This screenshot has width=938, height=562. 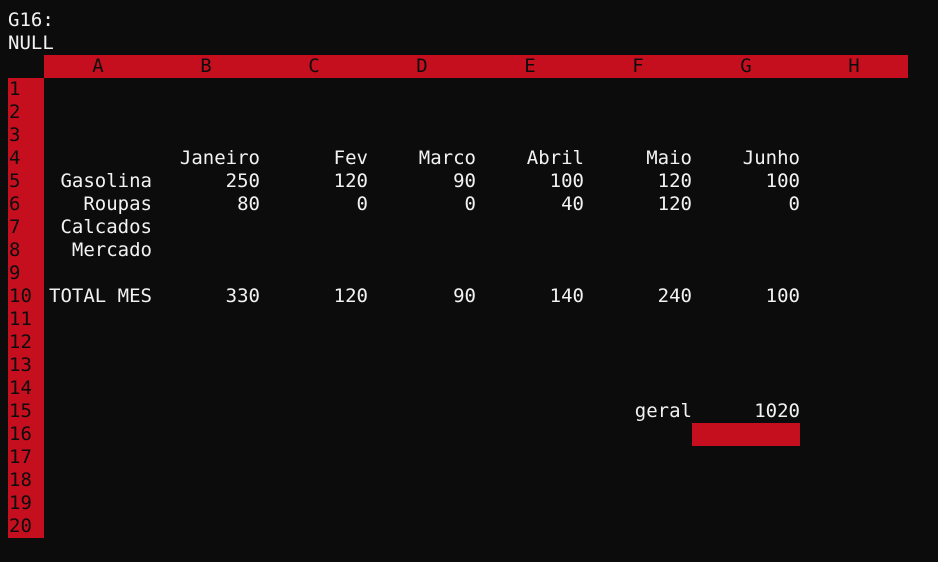 What do you see at coordinates (26, 388) in the screenshot?
I see `row-header: 14` at bounding box center [26, 388].